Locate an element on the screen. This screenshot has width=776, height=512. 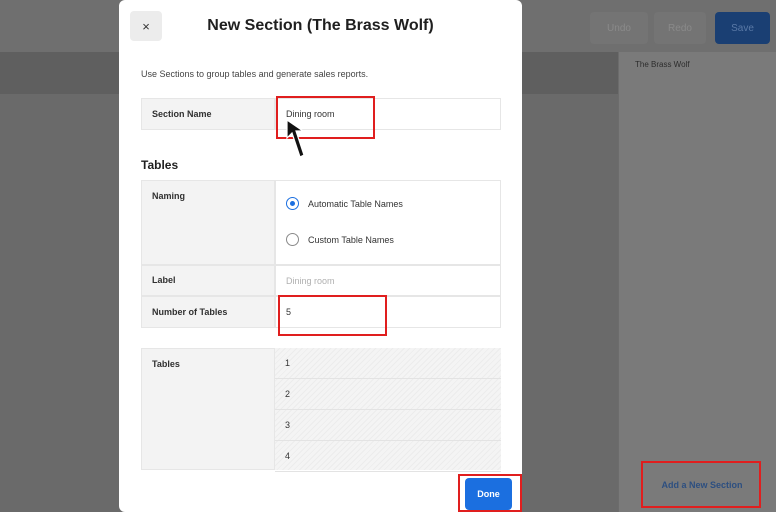
naming-label: Naming is located at coordinates (169, 196).